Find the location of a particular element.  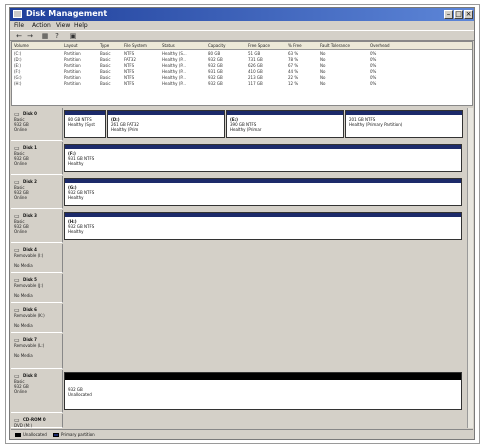

col-capacity: Capacity is located at coordinates (216, 45).